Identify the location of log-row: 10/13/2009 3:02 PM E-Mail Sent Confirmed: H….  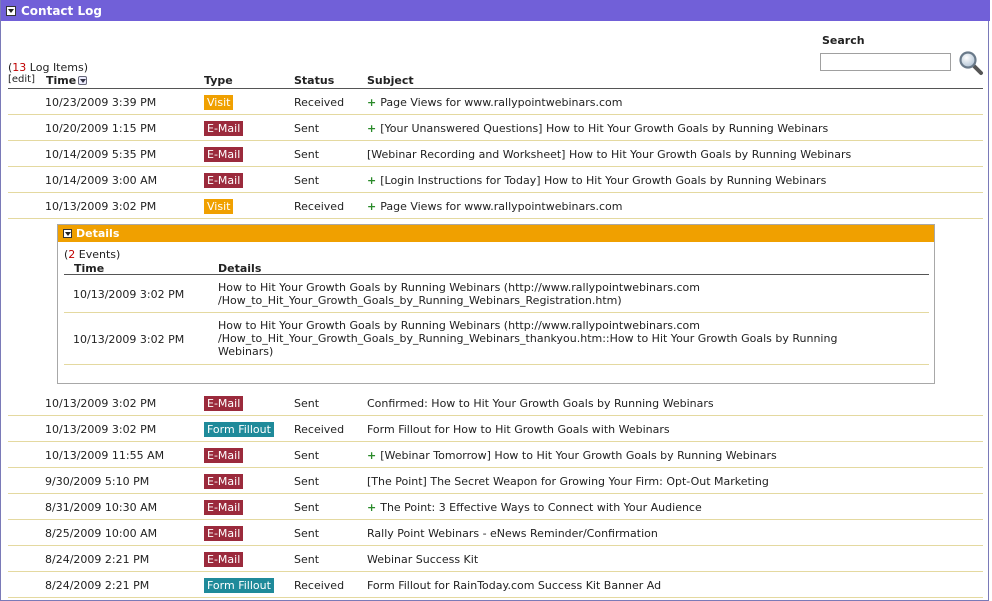
(495, 403).